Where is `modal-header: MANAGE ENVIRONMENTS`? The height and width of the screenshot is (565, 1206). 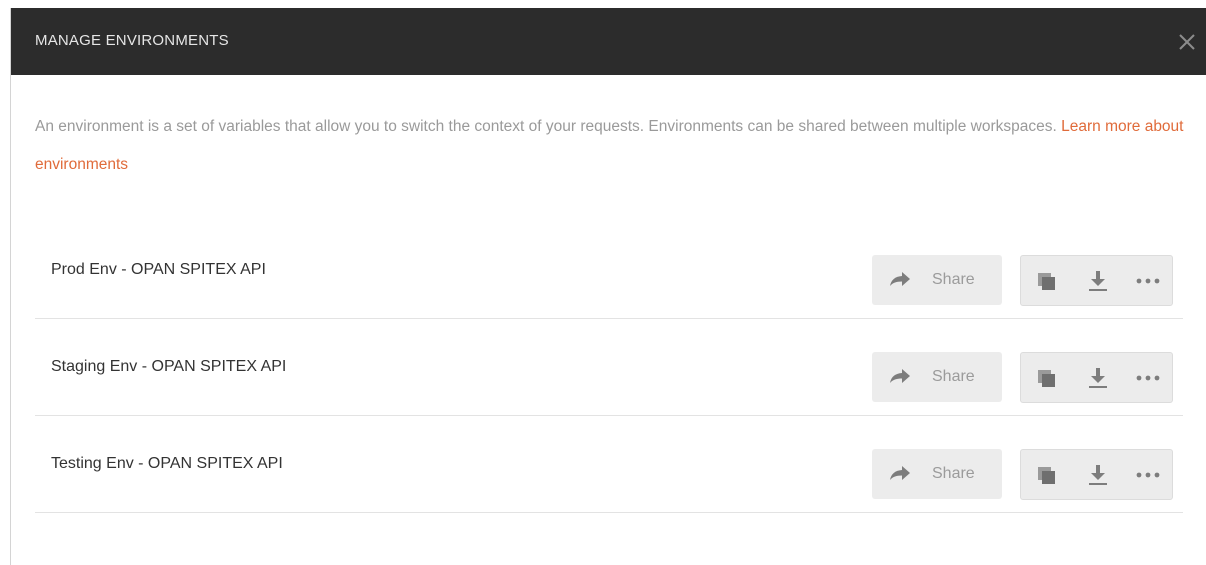
modal-header: MANAGE ENVIRONMENTS is located at coordinates (608, 41).